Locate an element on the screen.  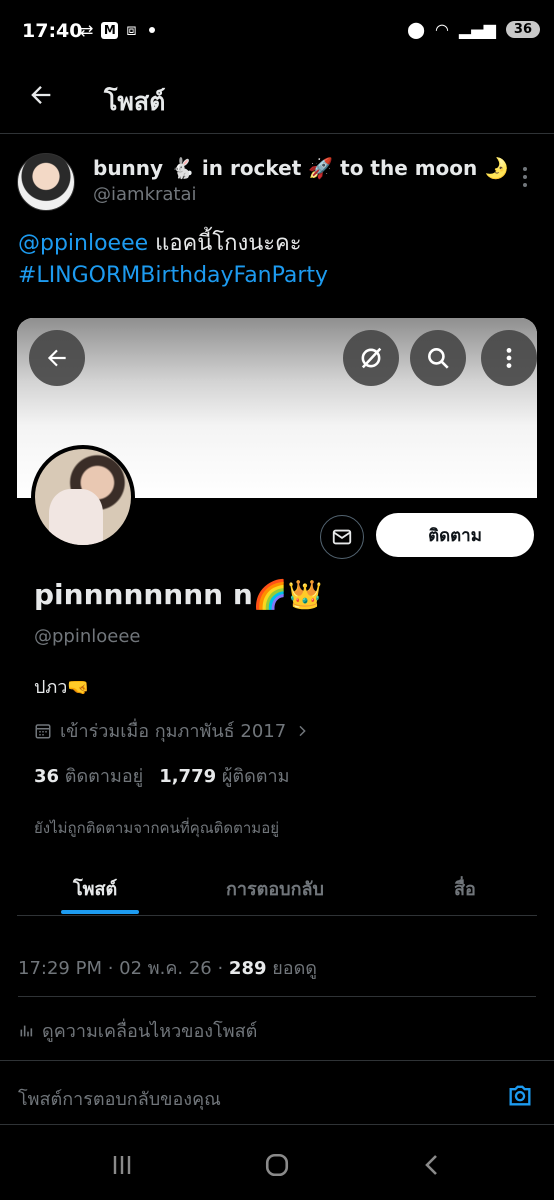
wifi-icon: ◠ is located at coordinates (442, 29).